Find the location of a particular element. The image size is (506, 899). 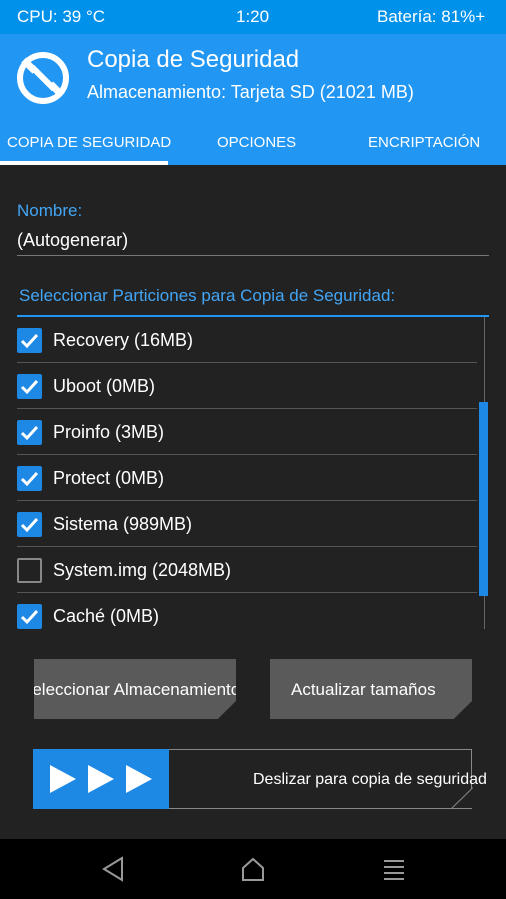

status-bar: CPU: 39 °C 1:20 Batería: 81%+ is located at coordinates (253, 17).